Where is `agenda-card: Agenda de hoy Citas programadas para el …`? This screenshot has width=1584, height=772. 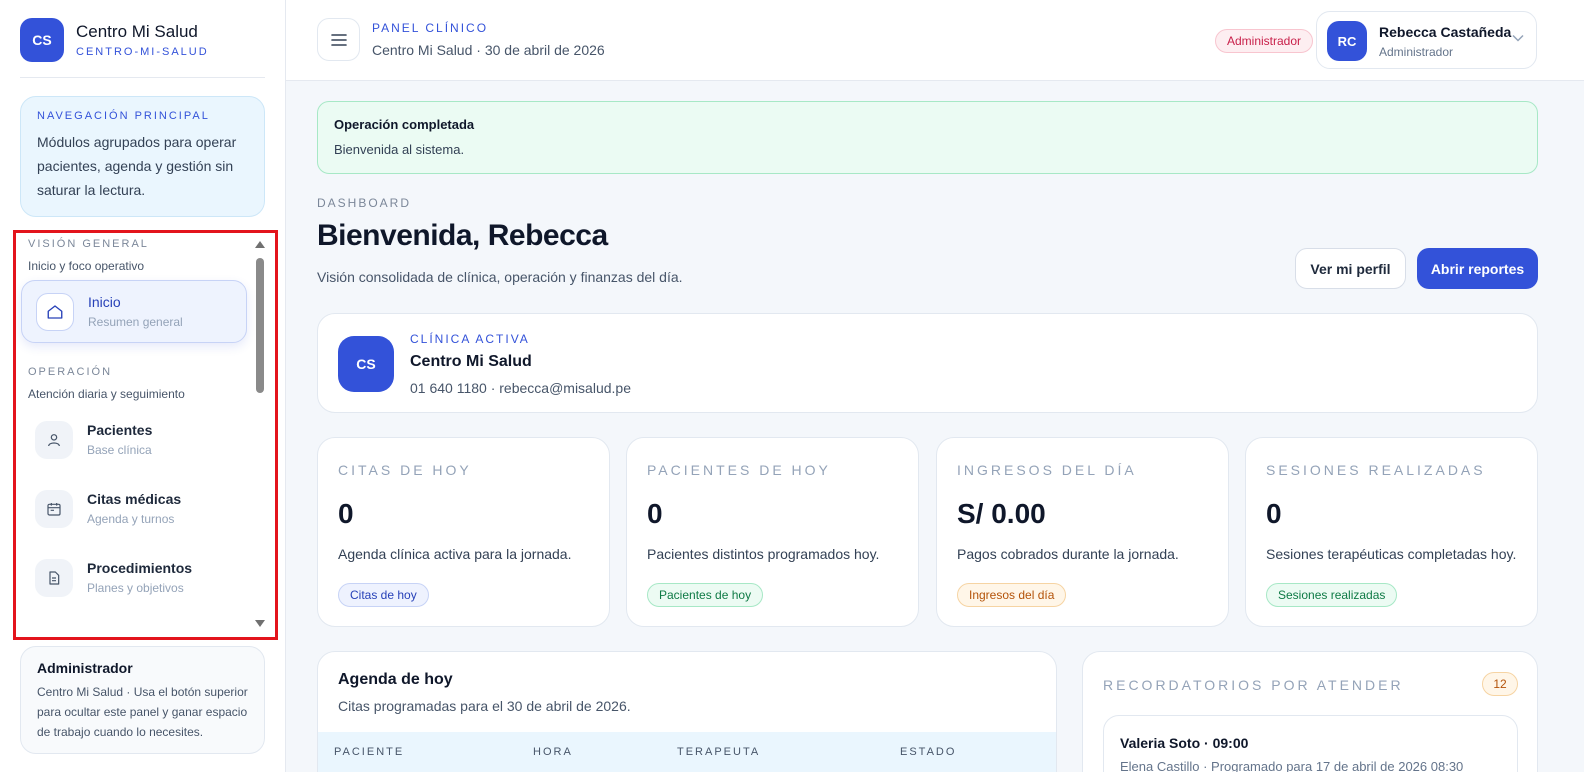 agenda-card: Agenda de hoy Citas programadas para el … is located at coordinates (687, 711).